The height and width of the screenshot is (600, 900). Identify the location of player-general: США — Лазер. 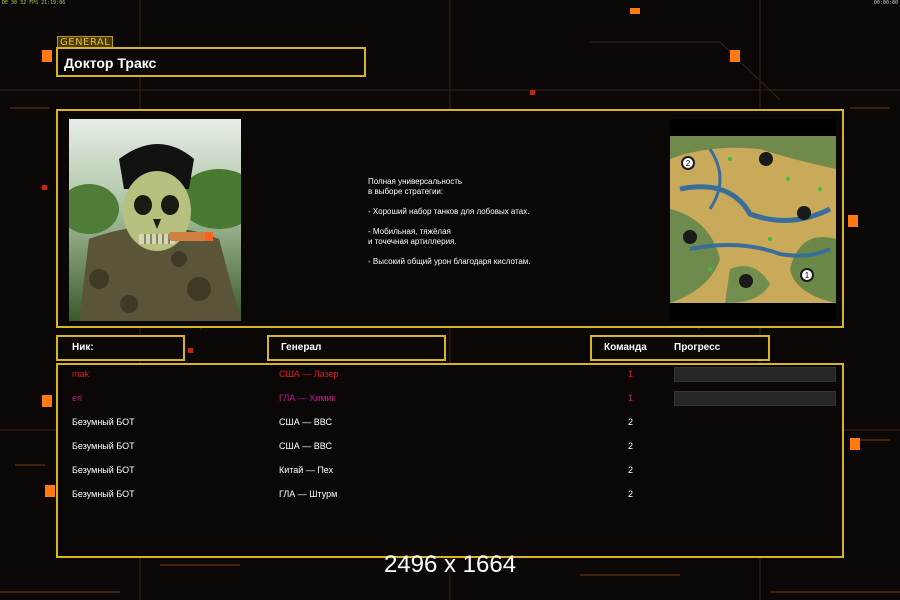
(309, 374).